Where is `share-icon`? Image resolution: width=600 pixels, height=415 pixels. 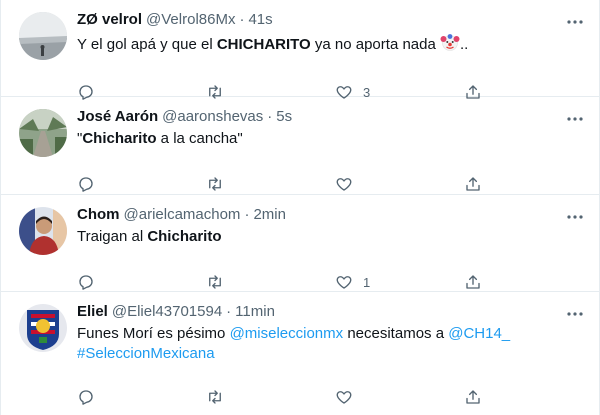 share-icon is located at coordinates (473, 397).